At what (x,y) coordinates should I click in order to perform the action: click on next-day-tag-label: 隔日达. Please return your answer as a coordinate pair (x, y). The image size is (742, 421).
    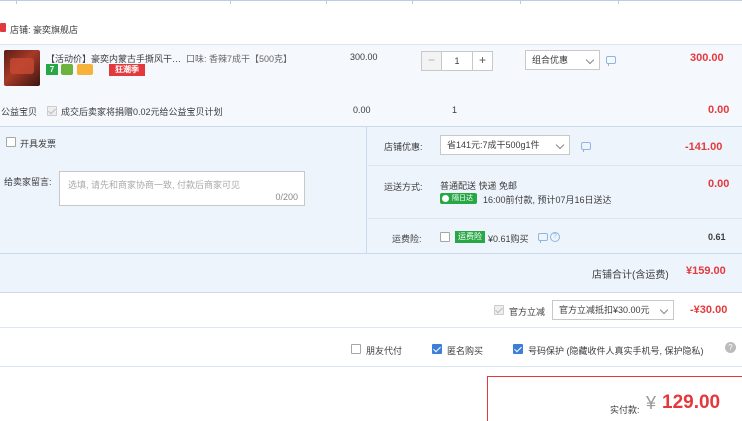
    Looking at the image, I should click on (462, 198).